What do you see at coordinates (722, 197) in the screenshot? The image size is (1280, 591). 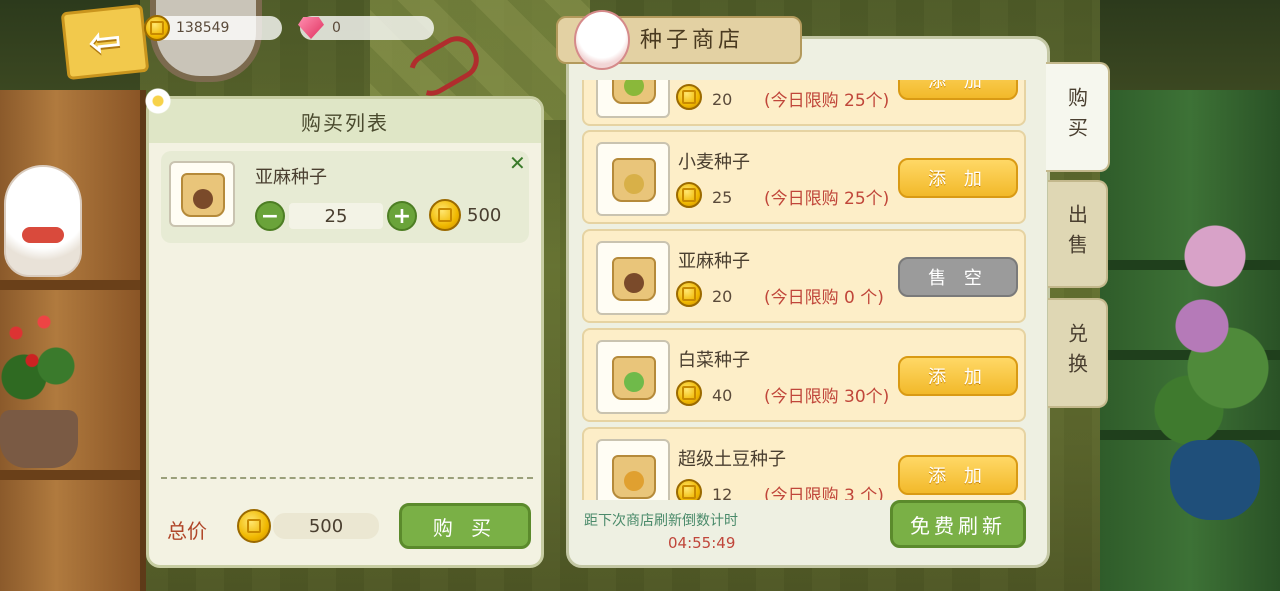 I see `shop-item-price: 25` at bounding box center [722, 197].